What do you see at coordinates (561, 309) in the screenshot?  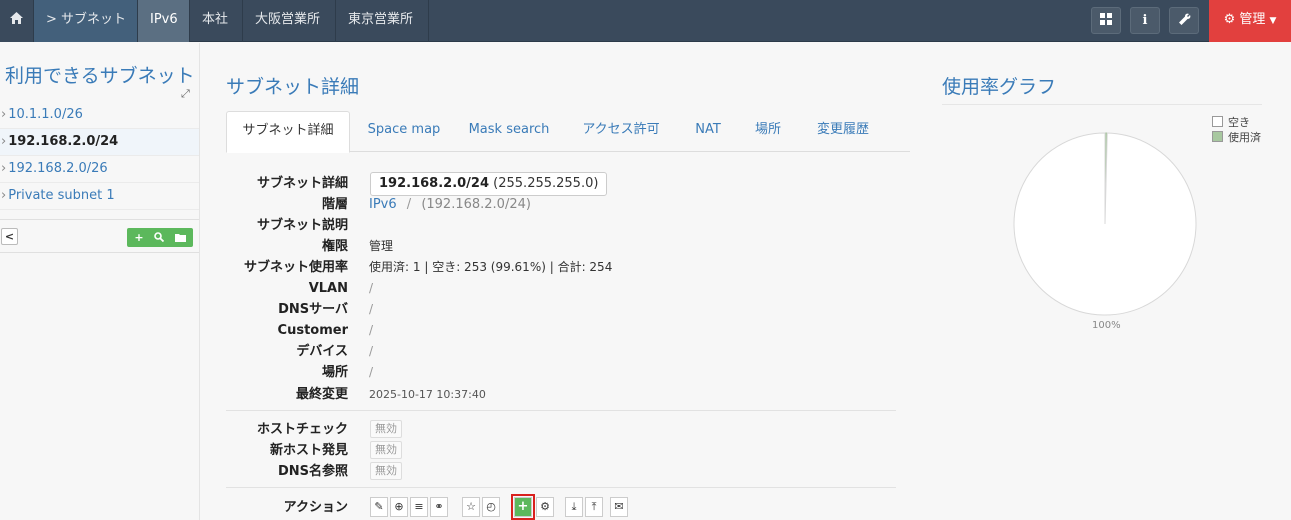 I see `detail-row-dns: DNSサーバ /` at bounding box center [561, 309].